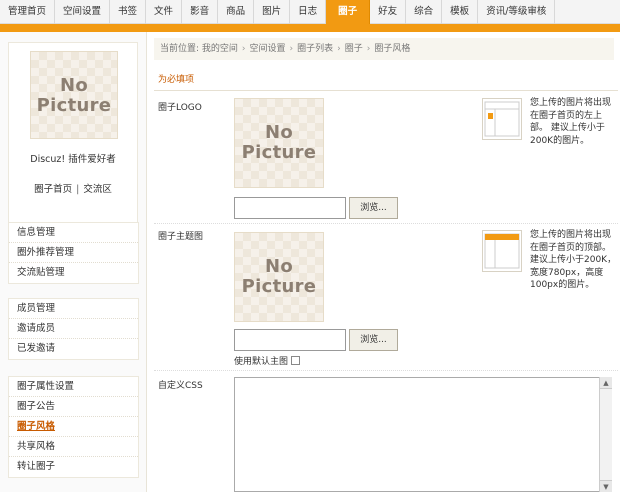 Image resolution: width=620 pixels, height=492 pixels. What do you see at coordinates (200, 12) in the screenshot?
I see `tab-media: 影音` at bounding box center [200, 12].